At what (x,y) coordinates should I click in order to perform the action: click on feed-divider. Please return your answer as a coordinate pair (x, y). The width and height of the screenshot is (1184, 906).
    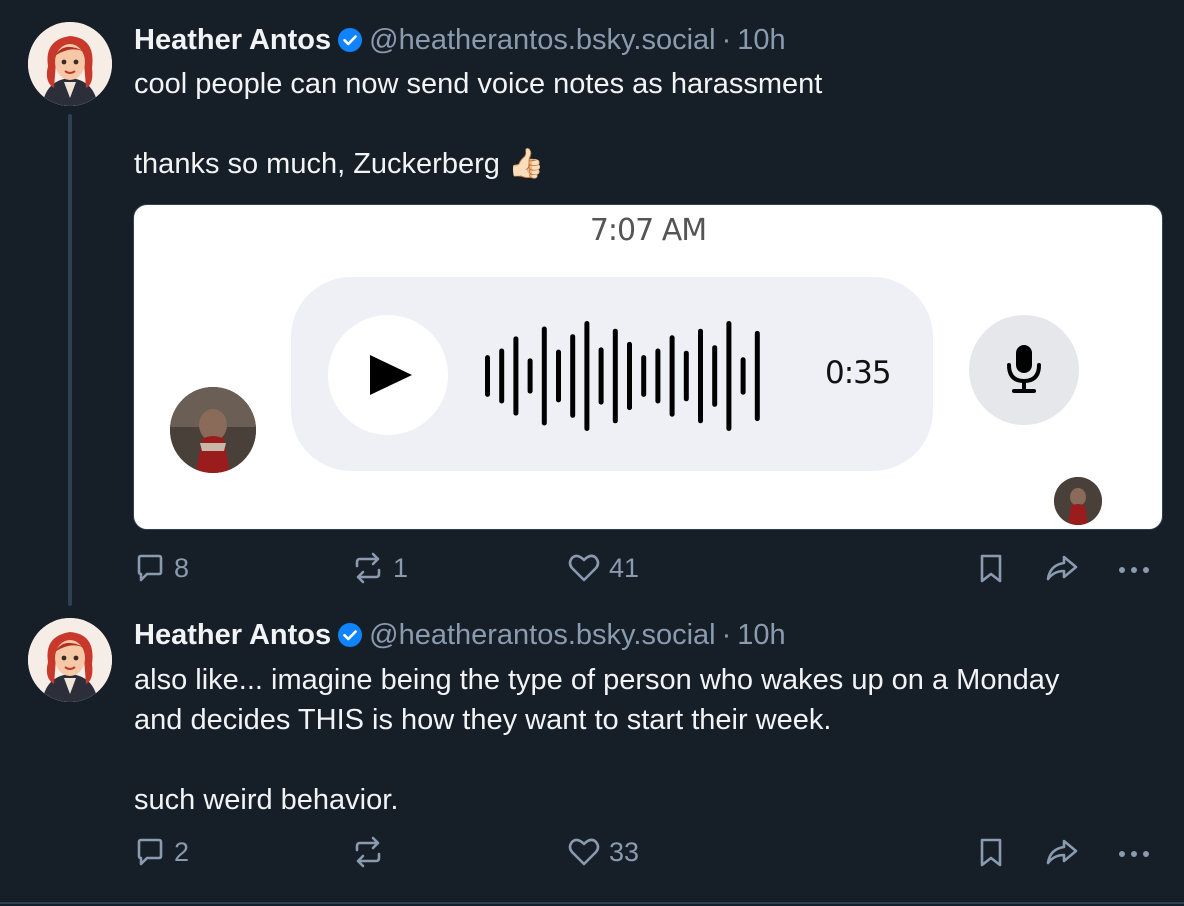
    Looking at the image, I should click on (592, 903).